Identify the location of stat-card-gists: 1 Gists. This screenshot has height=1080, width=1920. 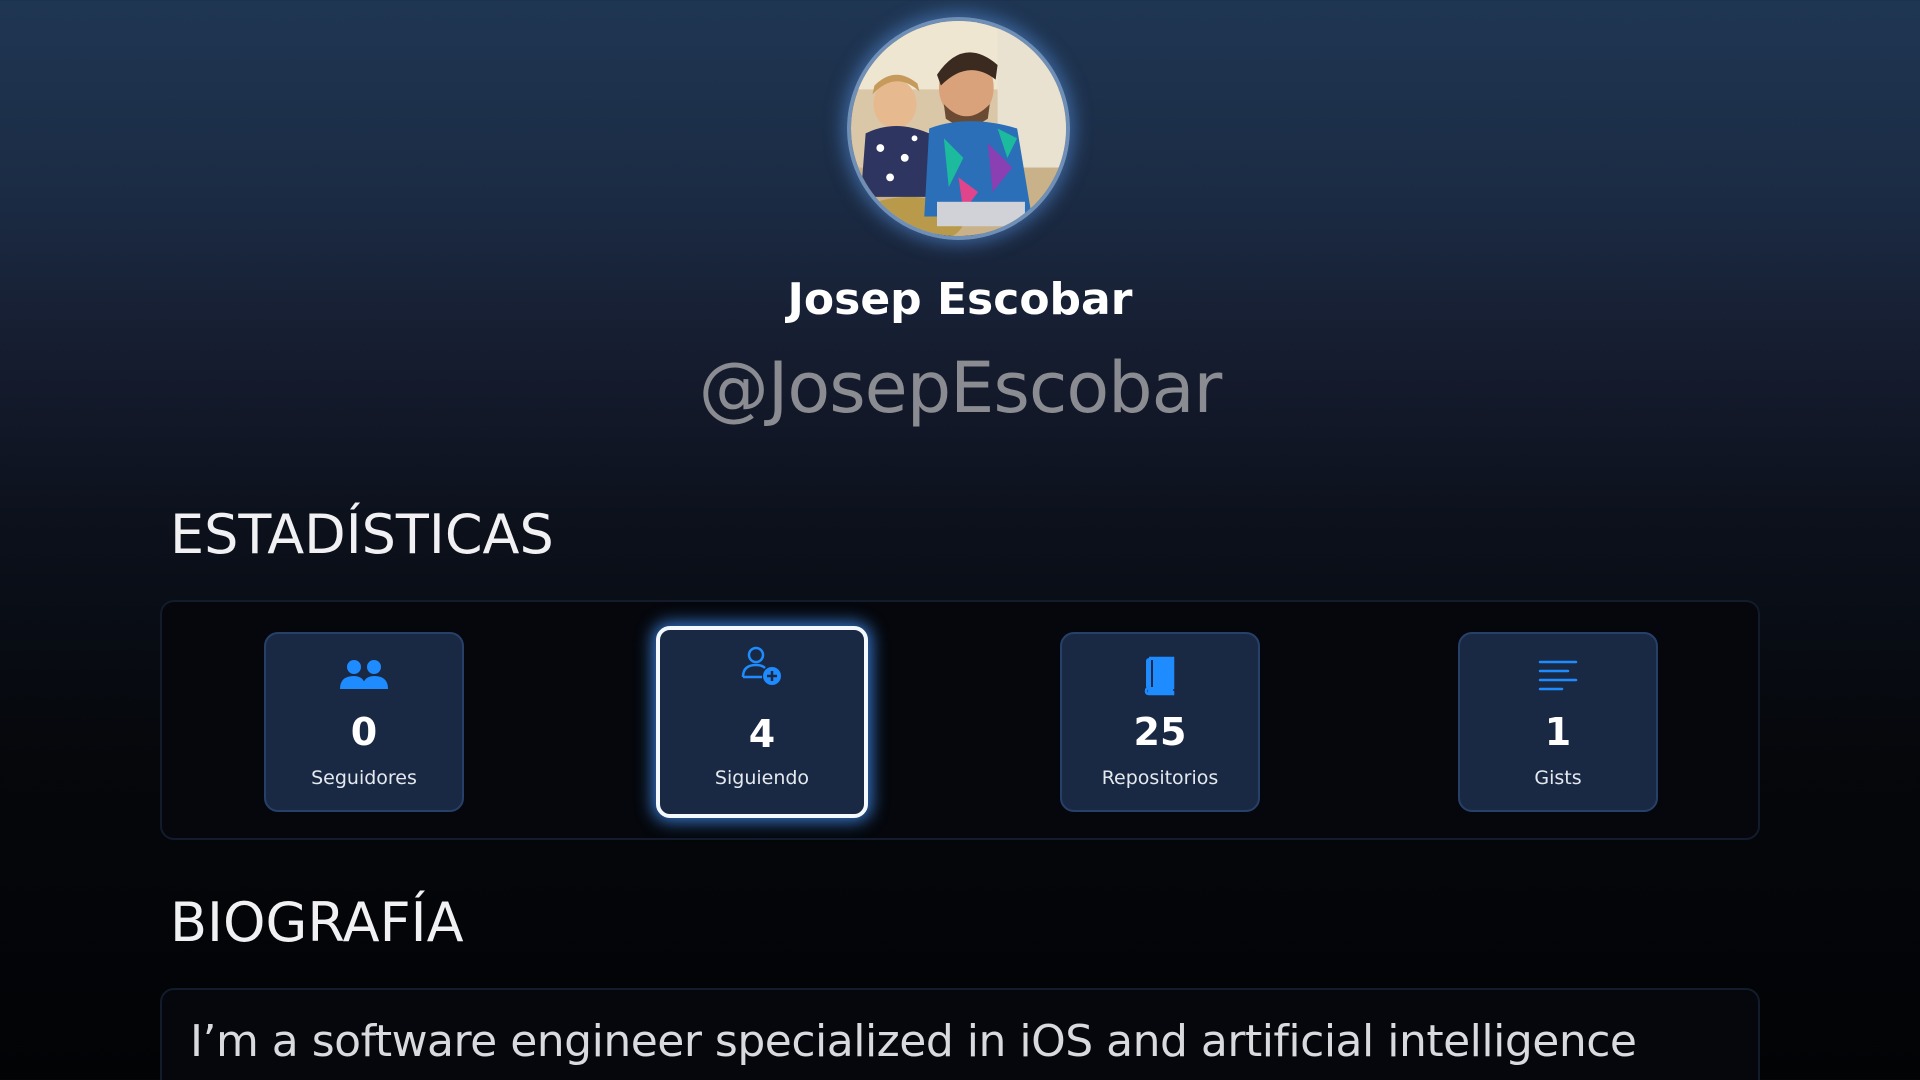
(1558, 722).